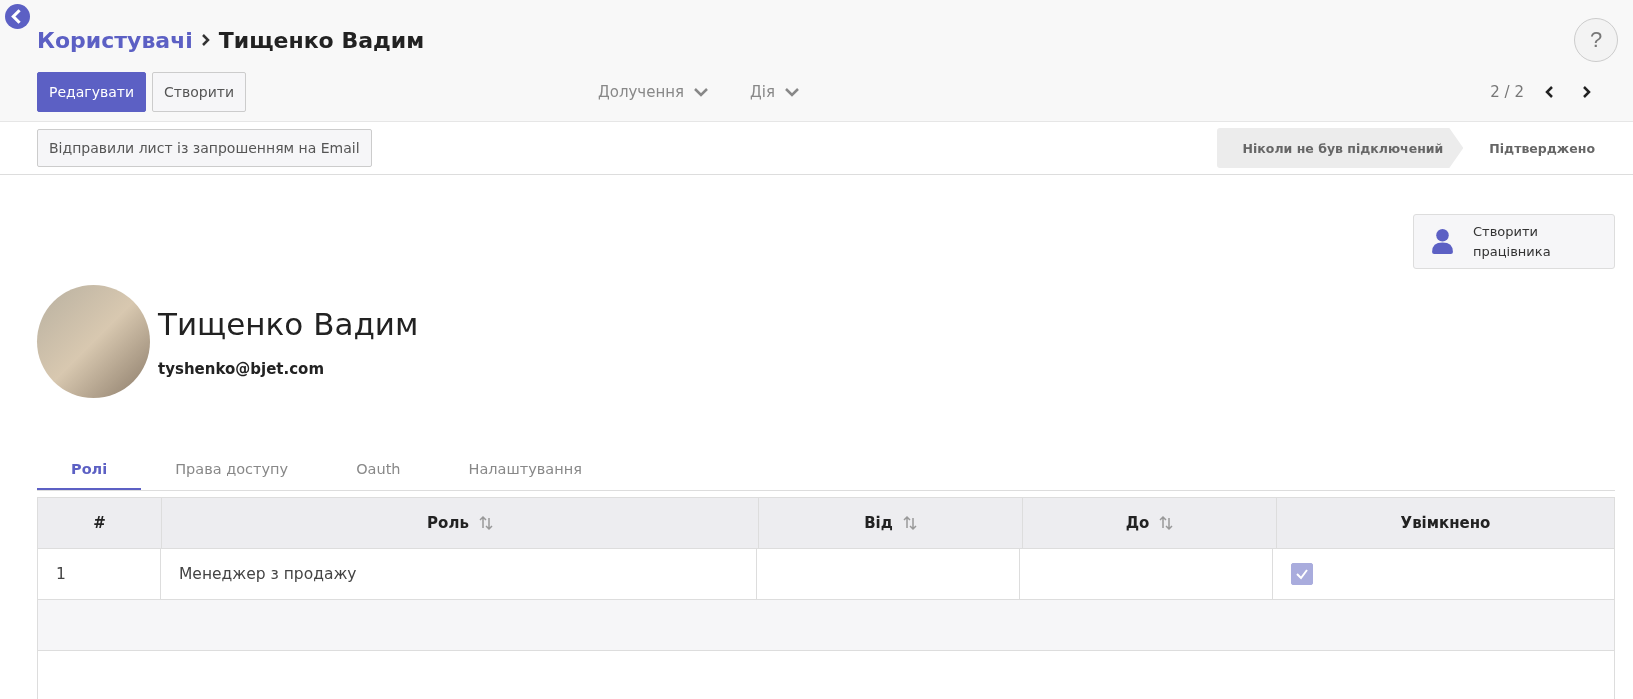 The height and width of the screenshot is (699, 1633). I want to click on help-button: ?, so click(1596, 40).